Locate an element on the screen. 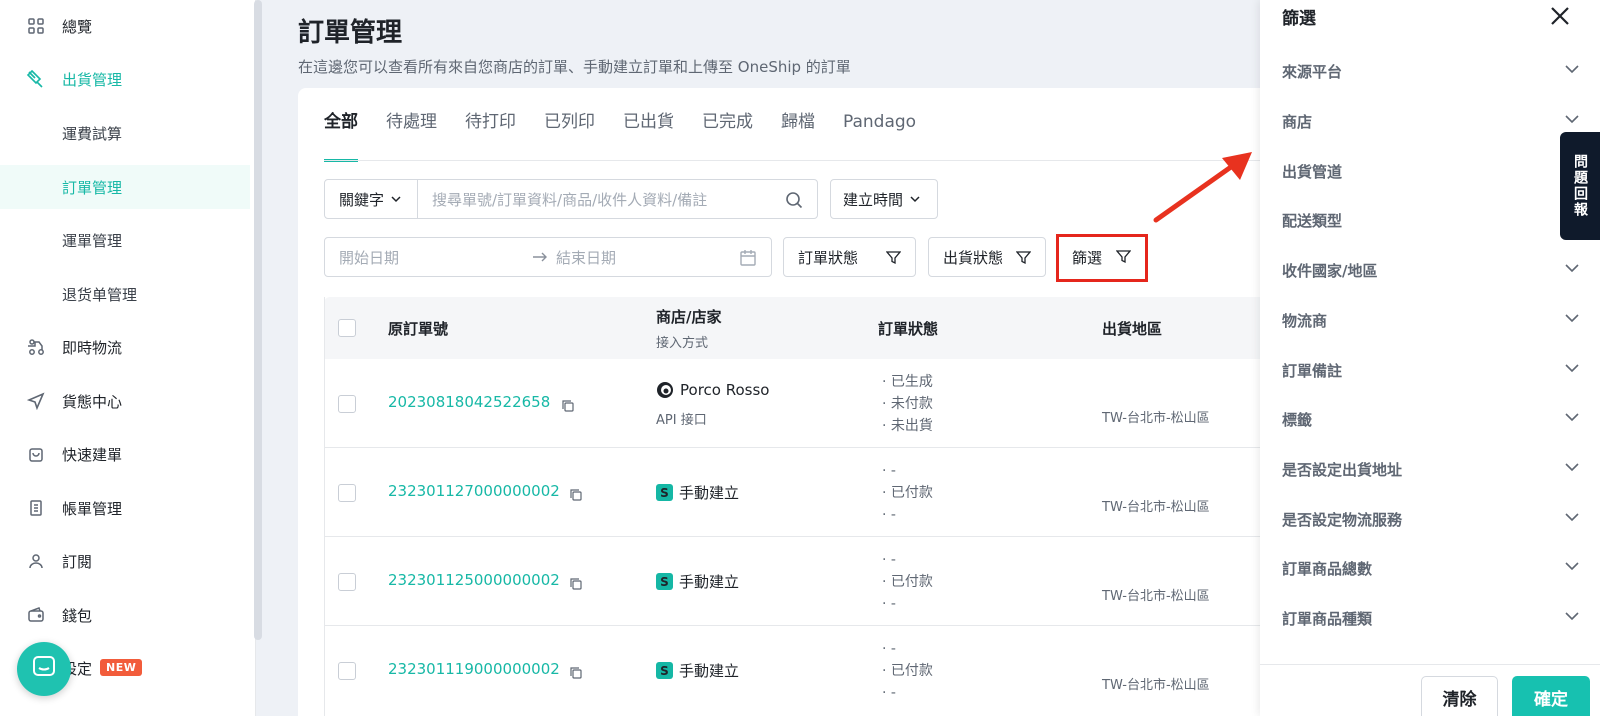 This screenshot has width=1600, height=716. sidebar-scrollbar is located at coordinates (258, 320).